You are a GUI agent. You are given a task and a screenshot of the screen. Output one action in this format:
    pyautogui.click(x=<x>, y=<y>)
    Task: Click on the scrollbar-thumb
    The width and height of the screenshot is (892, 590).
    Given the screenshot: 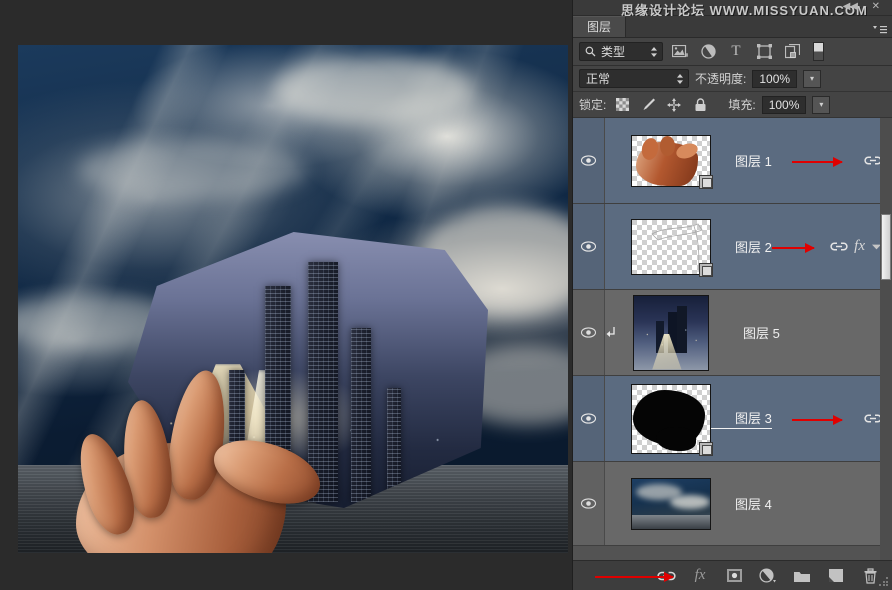 What is the action you would take?
    pyautogui.click(x=886, y=247)
    